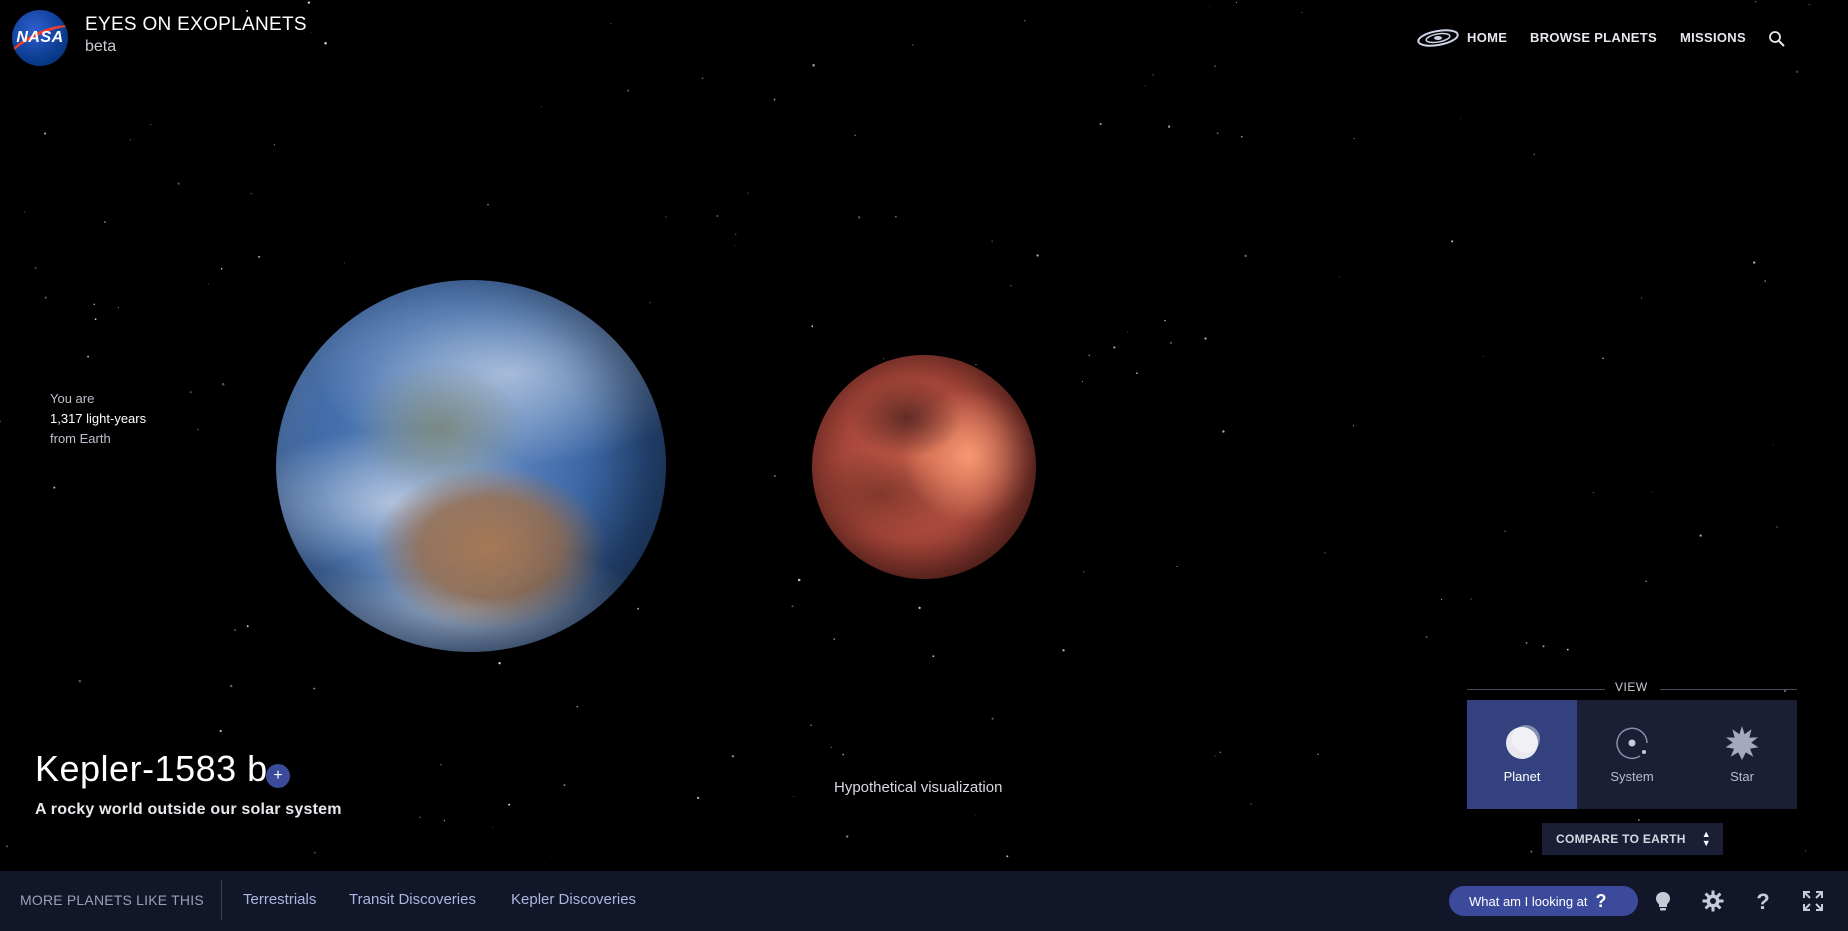 The image size is (1848, 931). I want to click on planet-name: Kepler-1583 b, so click(151, 768).